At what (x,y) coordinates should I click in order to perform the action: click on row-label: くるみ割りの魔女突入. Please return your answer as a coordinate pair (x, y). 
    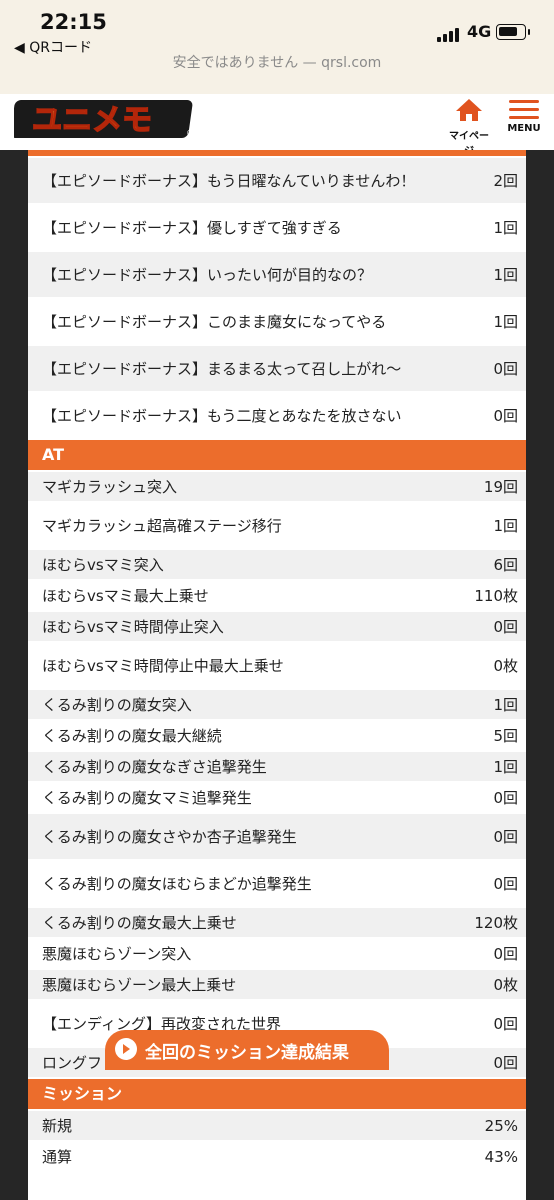
    Looking at the image, I should click on (117, 704).